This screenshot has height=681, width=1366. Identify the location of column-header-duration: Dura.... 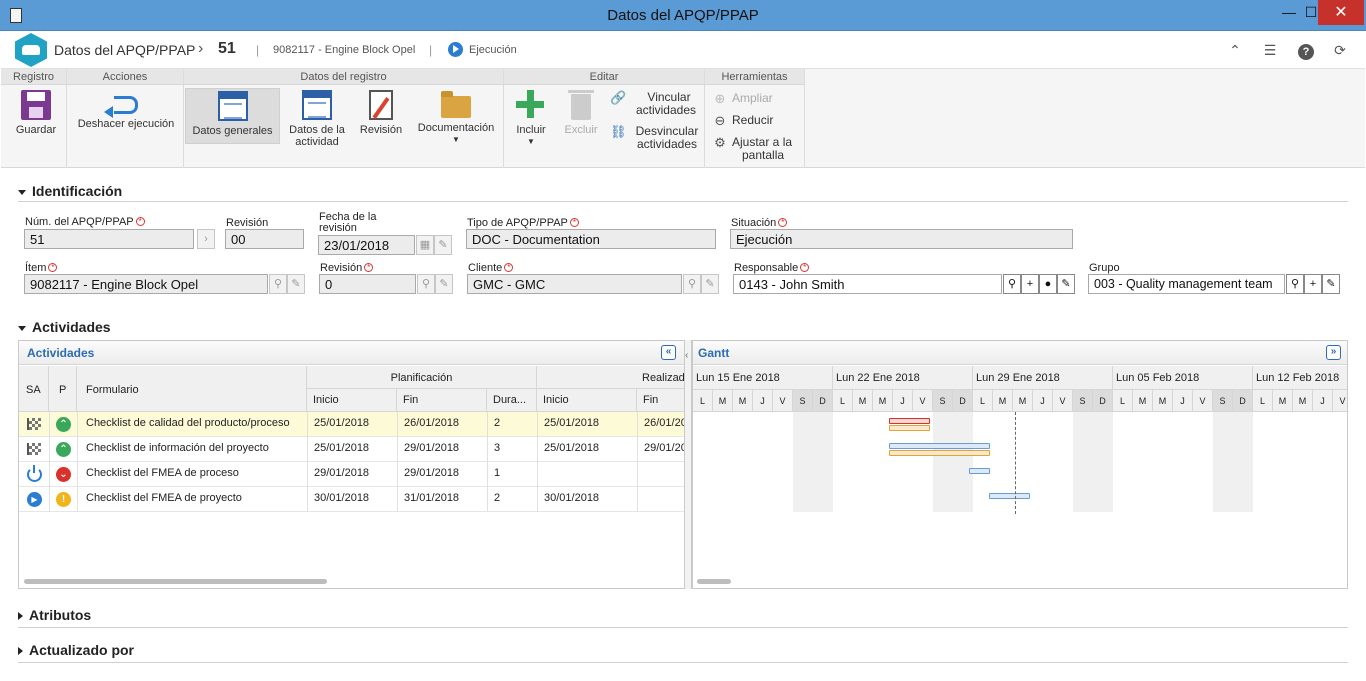
(512, 400).